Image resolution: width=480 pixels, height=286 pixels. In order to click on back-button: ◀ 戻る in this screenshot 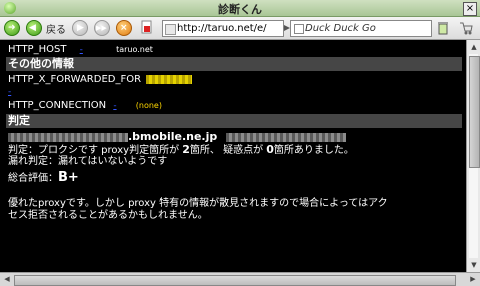, I will do `click(46, 28)`.